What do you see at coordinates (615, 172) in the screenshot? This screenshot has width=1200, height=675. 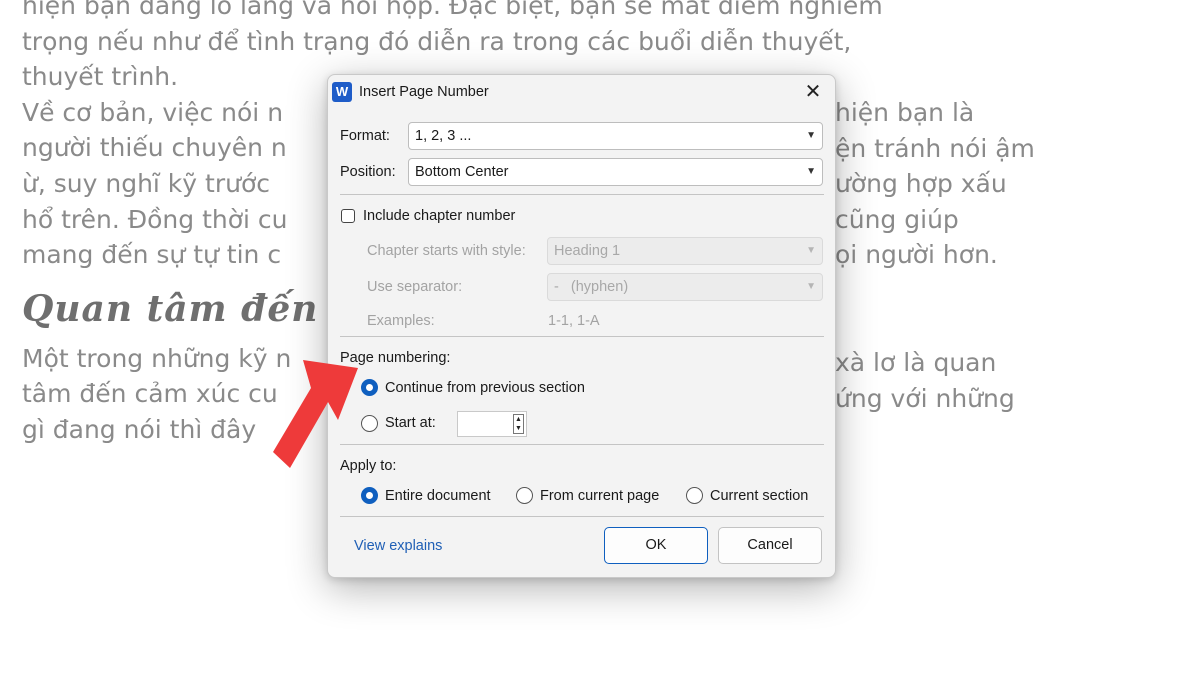 I see `position-select: Bottom Center ▼` at bounding box center [615, 172].